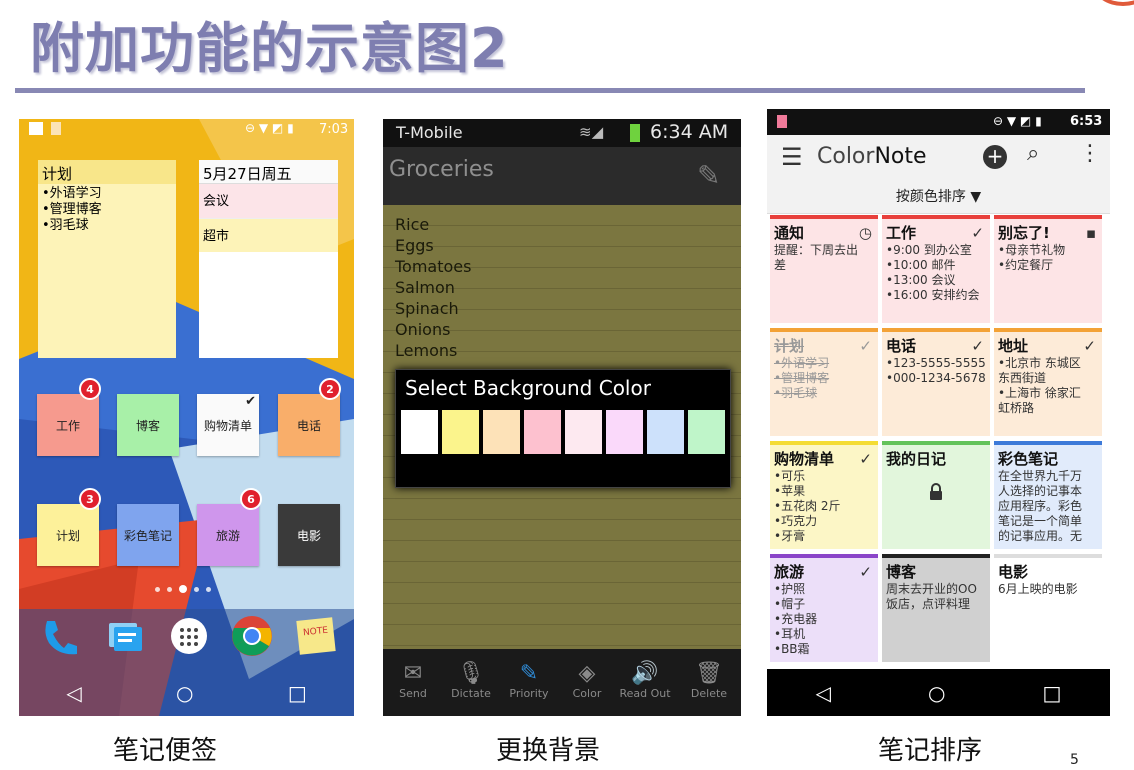 The height and width of the screenshot is (770, 1134). Describe the element at coordinates (460, 432) in the screenshot. I see `color-swatch-yellow` at that location.